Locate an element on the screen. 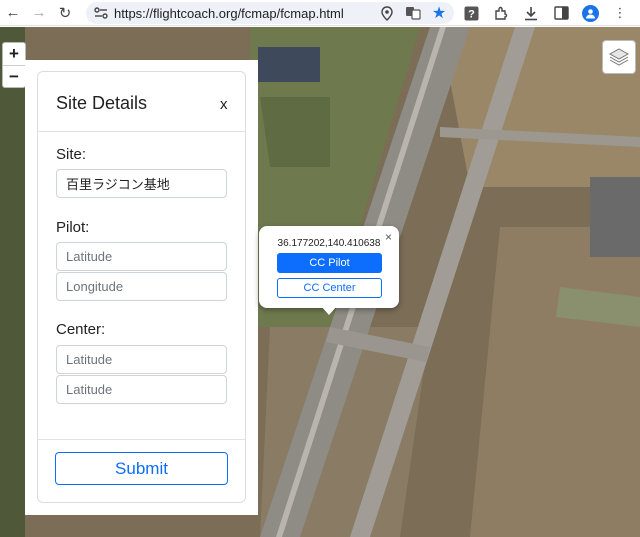  panel-close-button: x is located at coordinates (224, 104).